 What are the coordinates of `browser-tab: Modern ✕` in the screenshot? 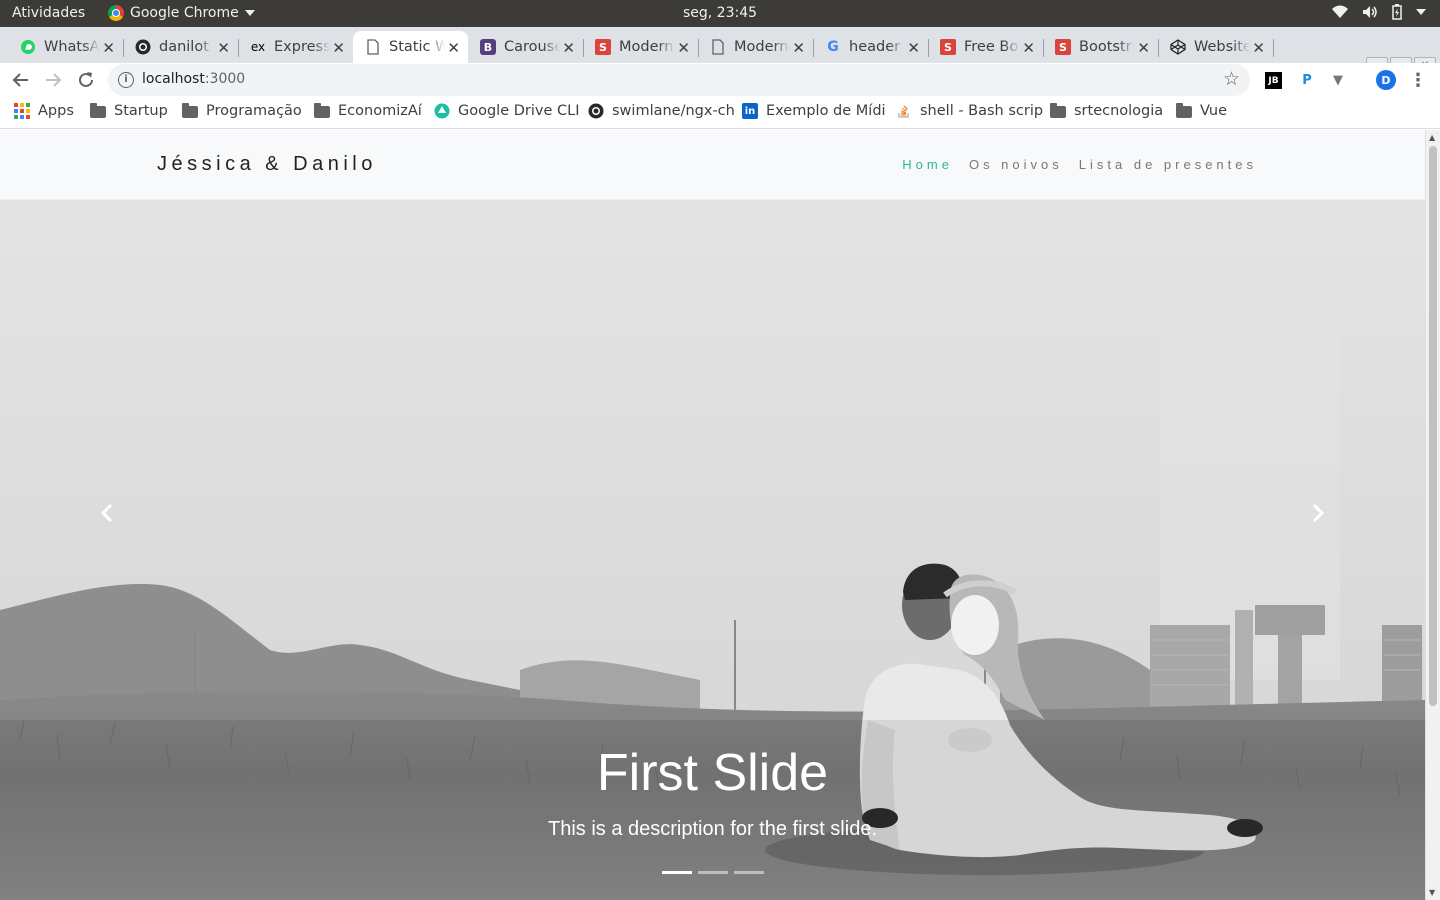 It's located at (756, 47).